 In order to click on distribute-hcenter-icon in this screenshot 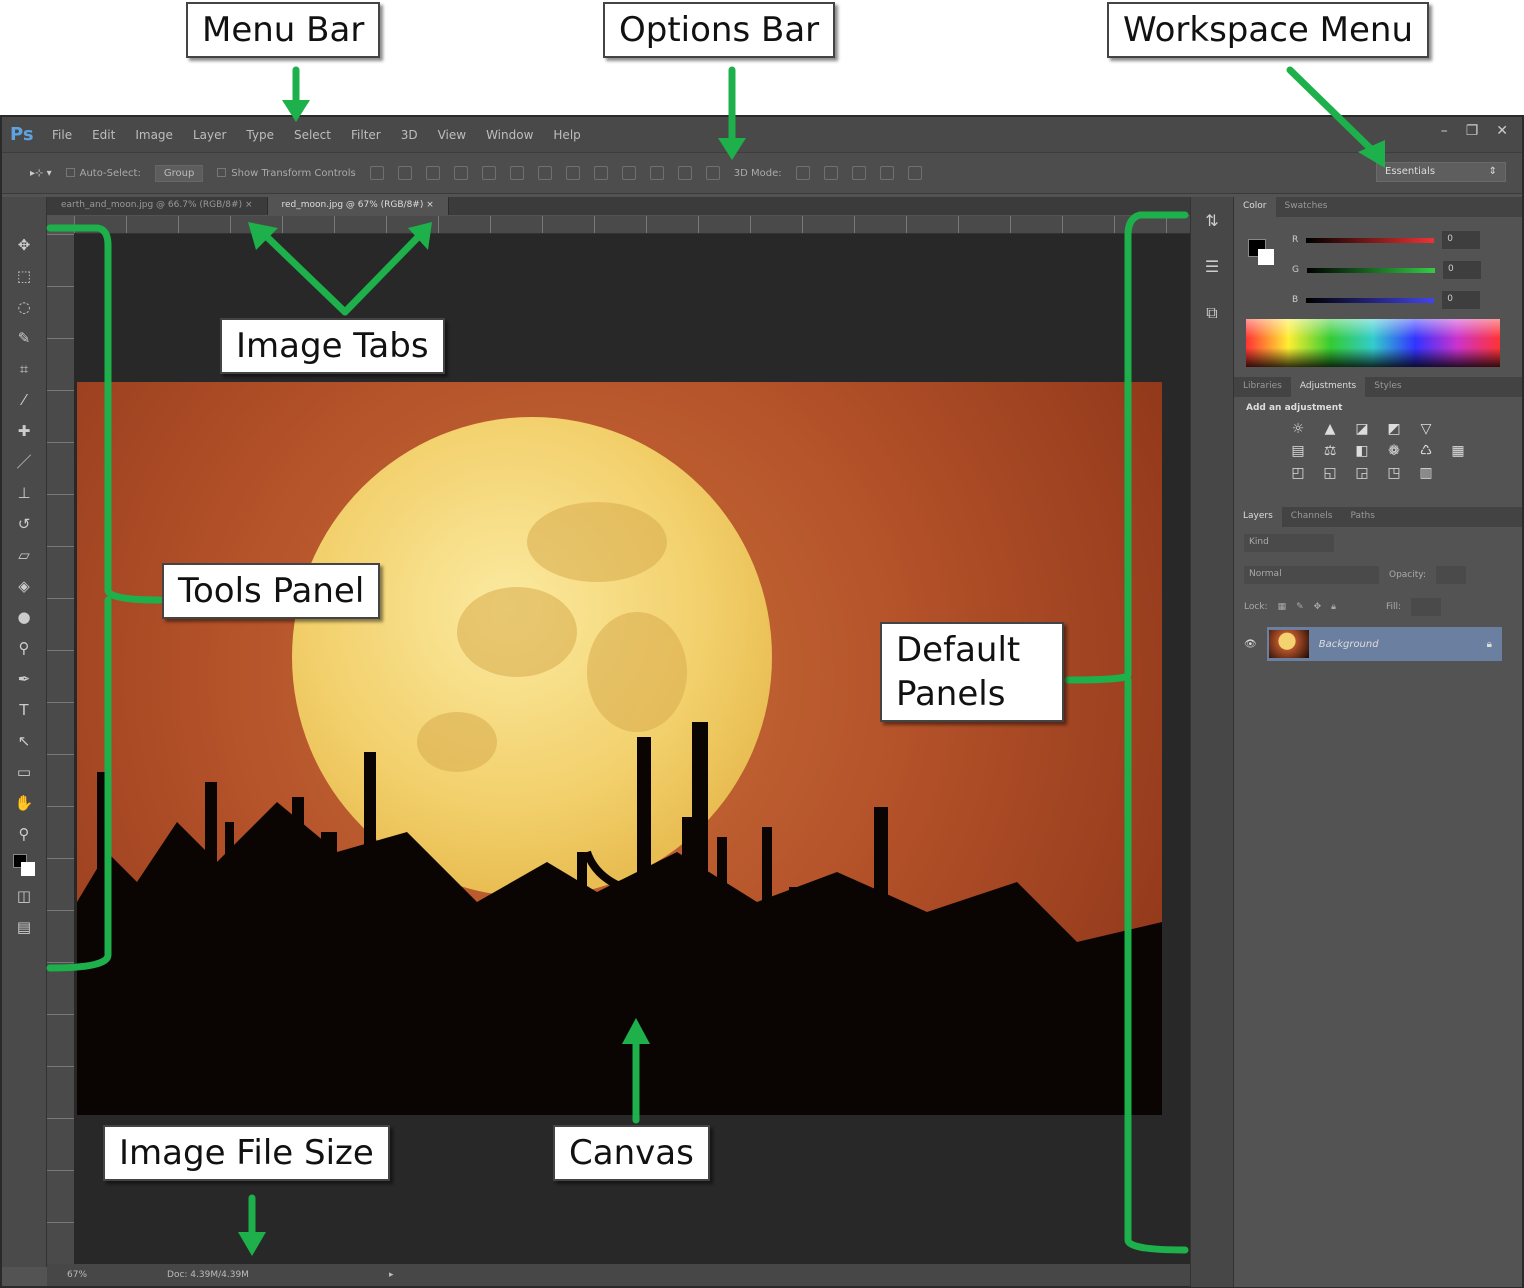, I will do `click(656, 173)`.